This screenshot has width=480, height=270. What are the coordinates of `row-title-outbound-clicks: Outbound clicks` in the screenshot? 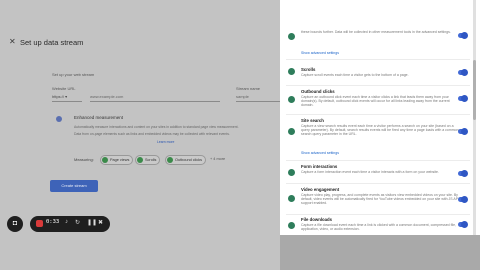 It's located at (318, 91).